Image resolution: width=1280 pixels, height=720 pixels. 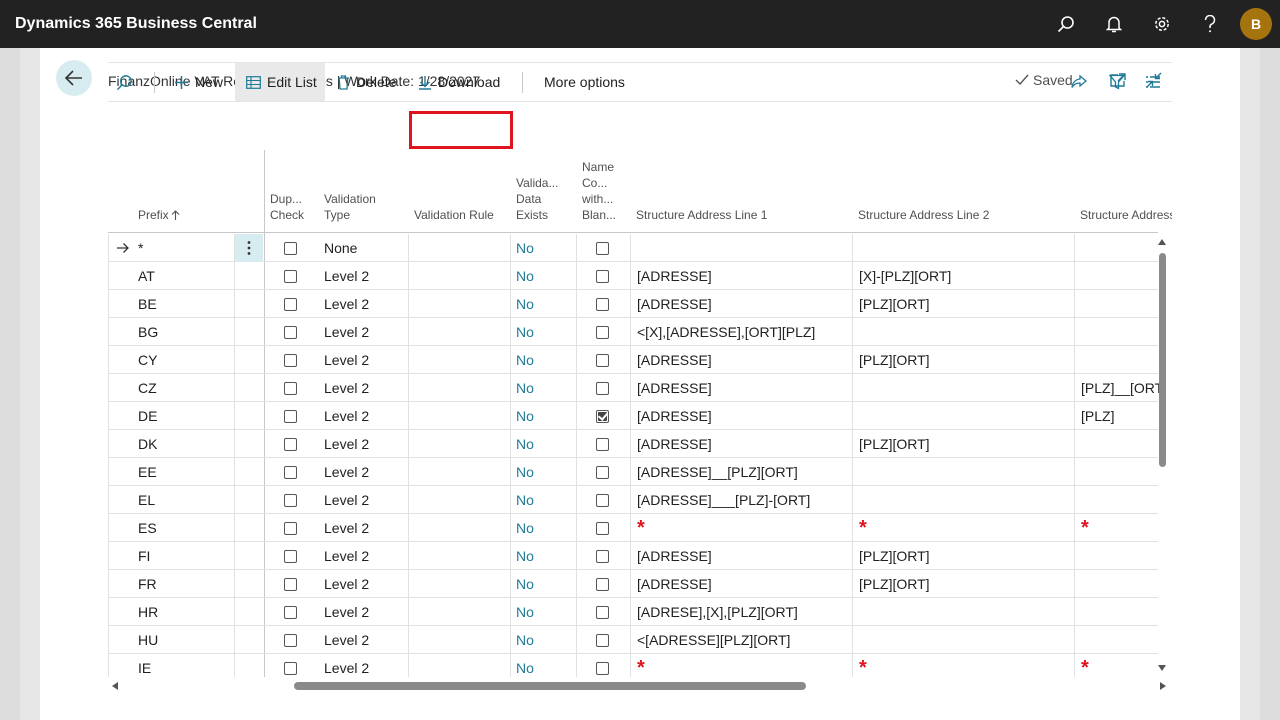 What do you see at coordinates (198, 82) in the screenshot?
I see `new-button: New` at bounding box center [198, 82].